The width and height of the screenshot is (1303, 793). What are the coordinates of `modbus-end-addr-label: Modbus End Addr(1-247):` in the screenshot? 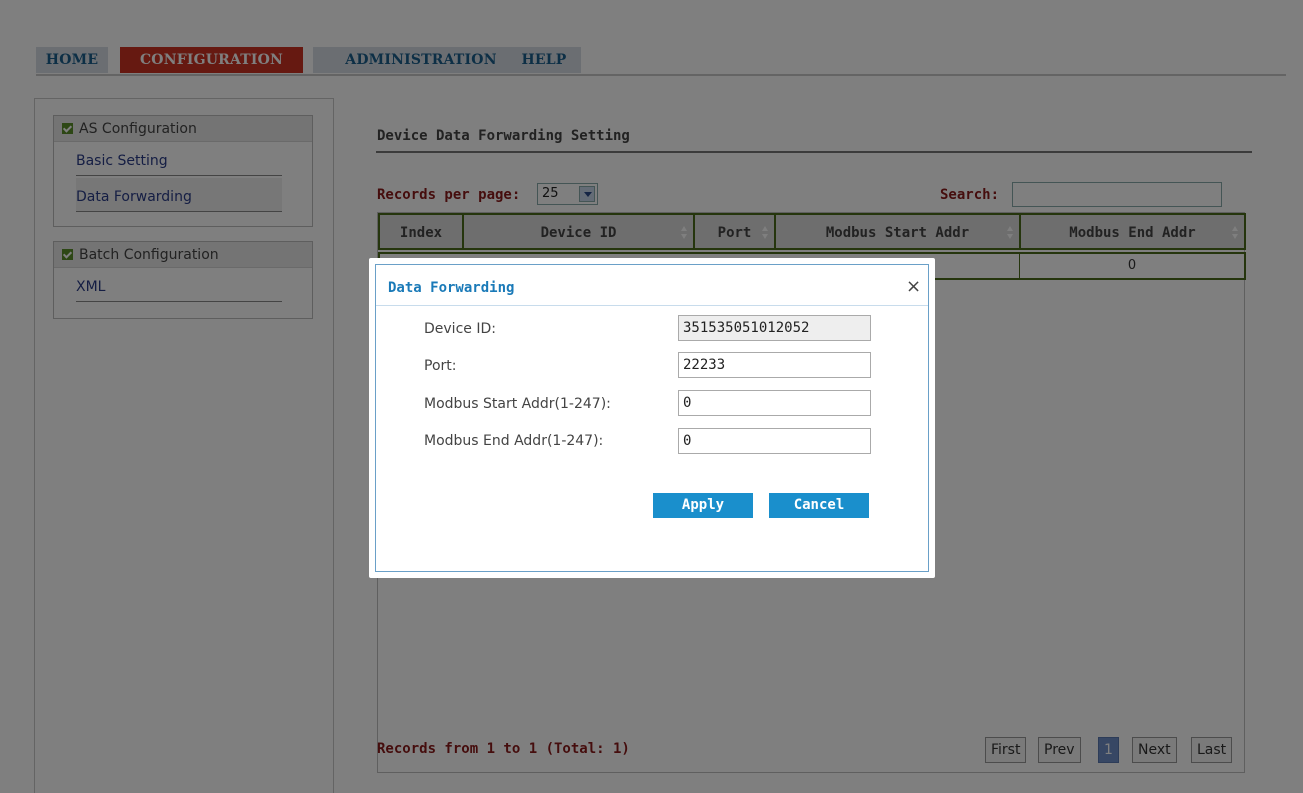 It's located at (514, 441).